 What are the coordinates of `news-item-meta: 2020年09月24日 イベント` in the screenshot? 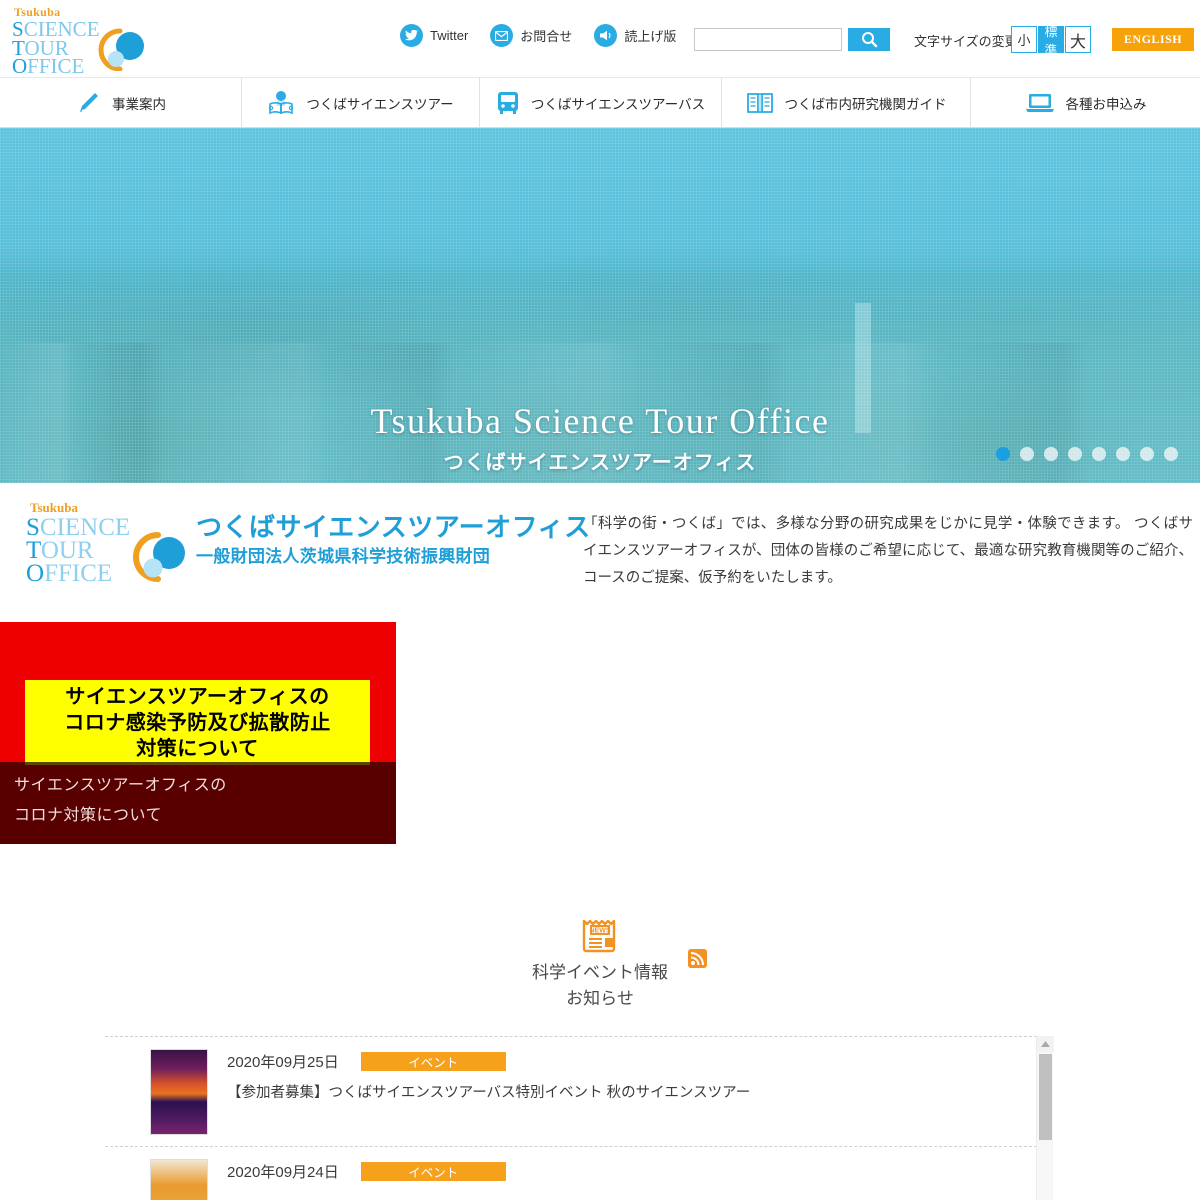 It's located at (632, 1171).